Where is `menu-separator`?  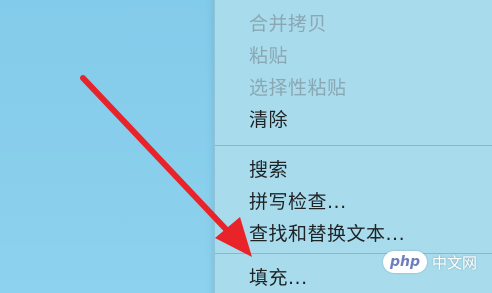
menu-separator is located at coordinates (353, 145).